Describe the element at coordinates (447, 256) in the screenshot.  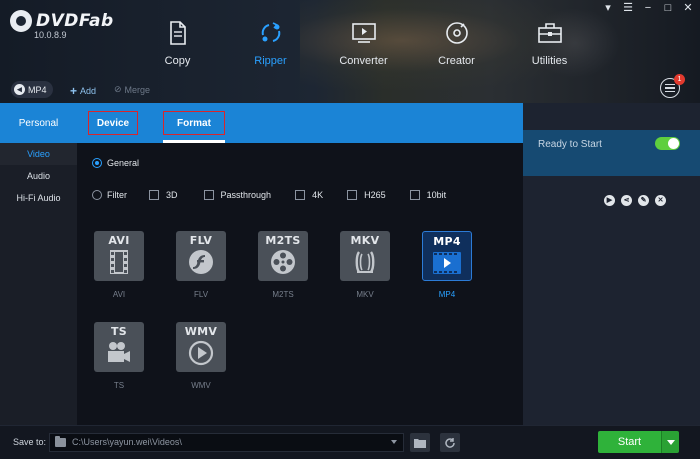
I see `format-mp4-card: MP4` at that location.